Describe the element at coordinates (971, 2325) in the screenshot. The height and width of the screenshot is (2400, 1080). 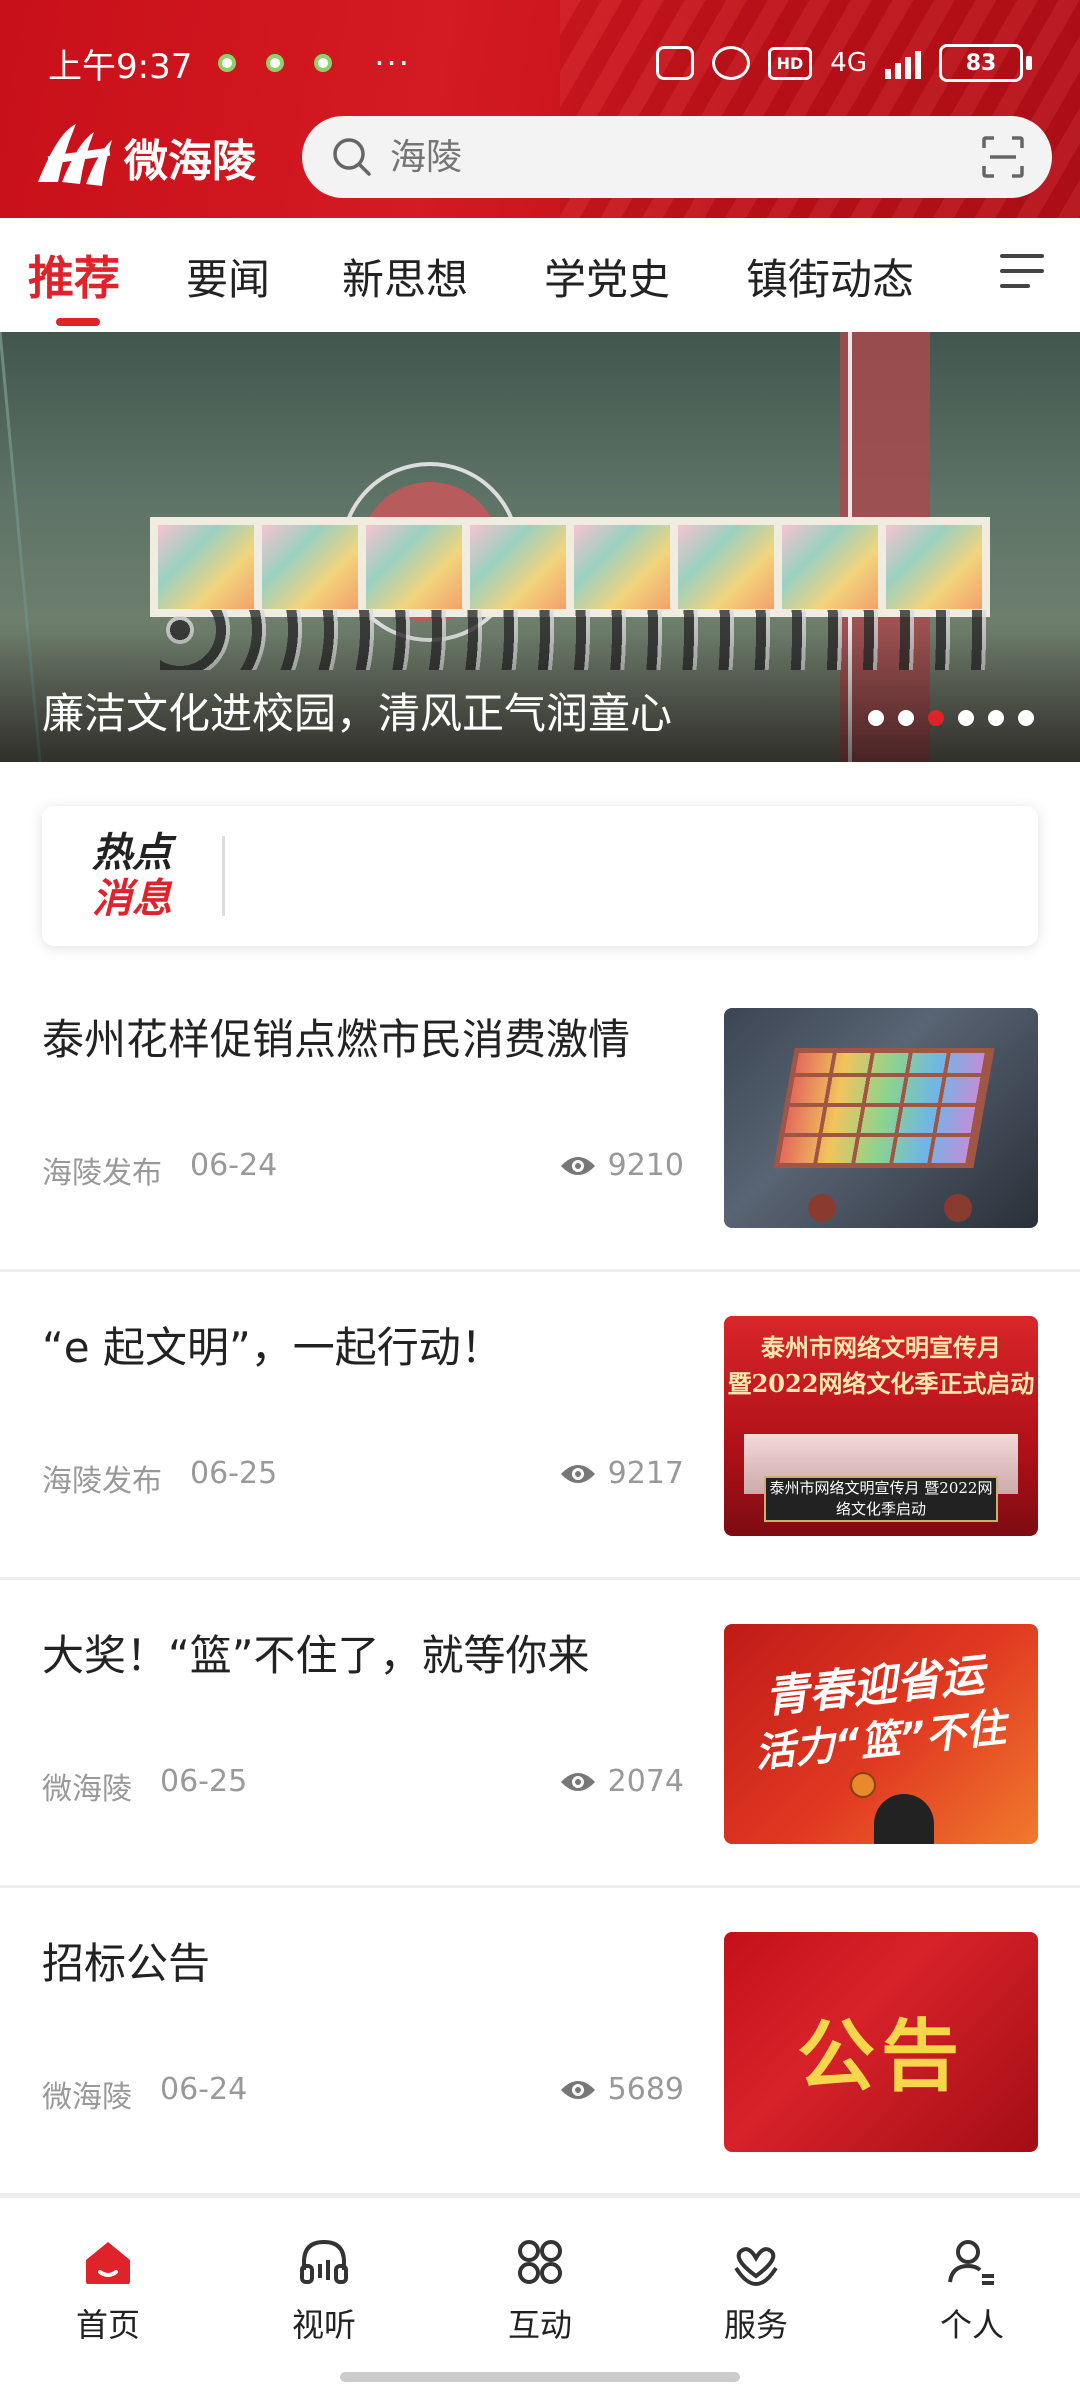
I see `nav-label: 个人` at that location.